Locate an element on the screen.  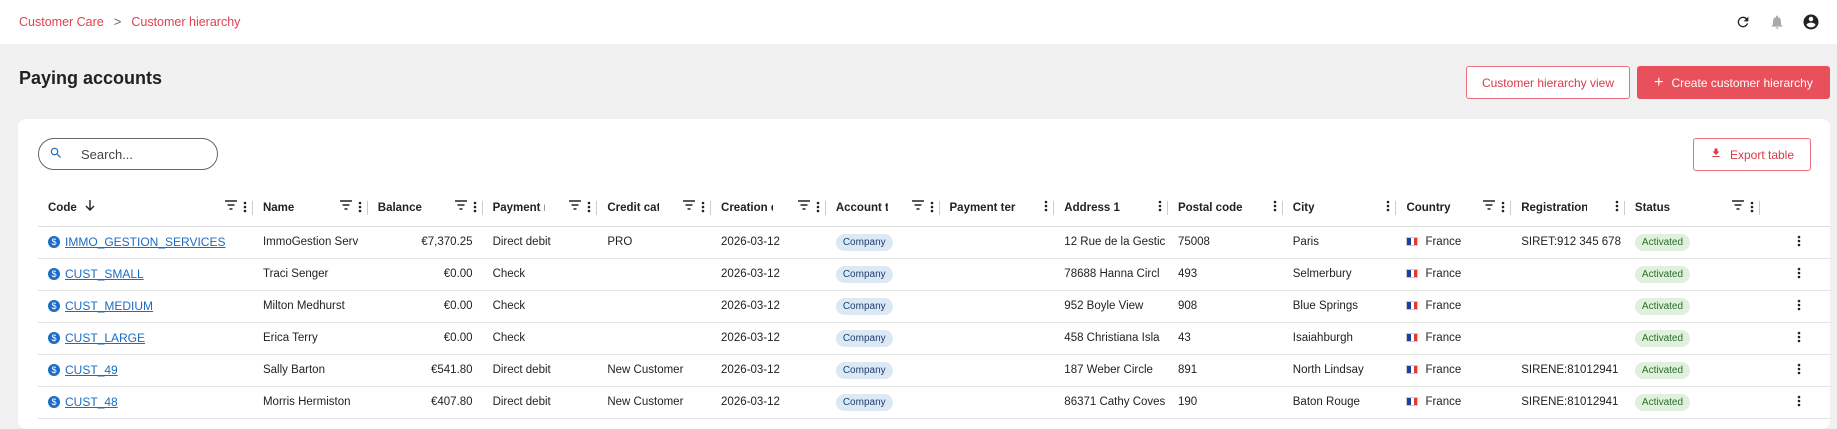
column-header-address: Address 1 is located at coordinates (1111, 208).